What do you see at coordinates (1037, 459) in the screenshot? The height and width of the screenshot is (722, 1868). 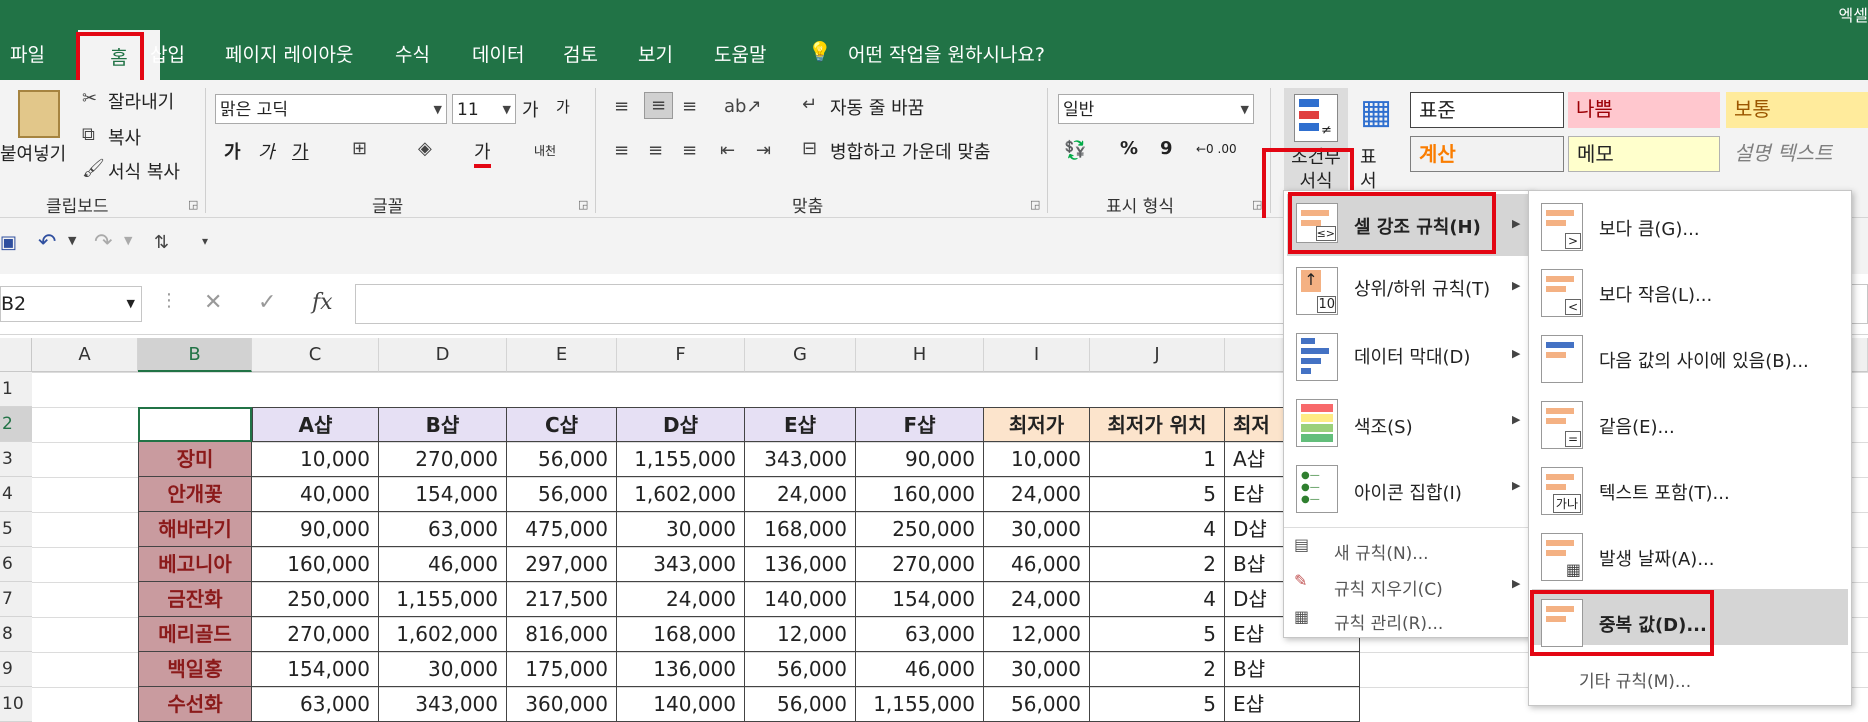 I see `price-cell: 10,000` at bounding box center [1037, 459].